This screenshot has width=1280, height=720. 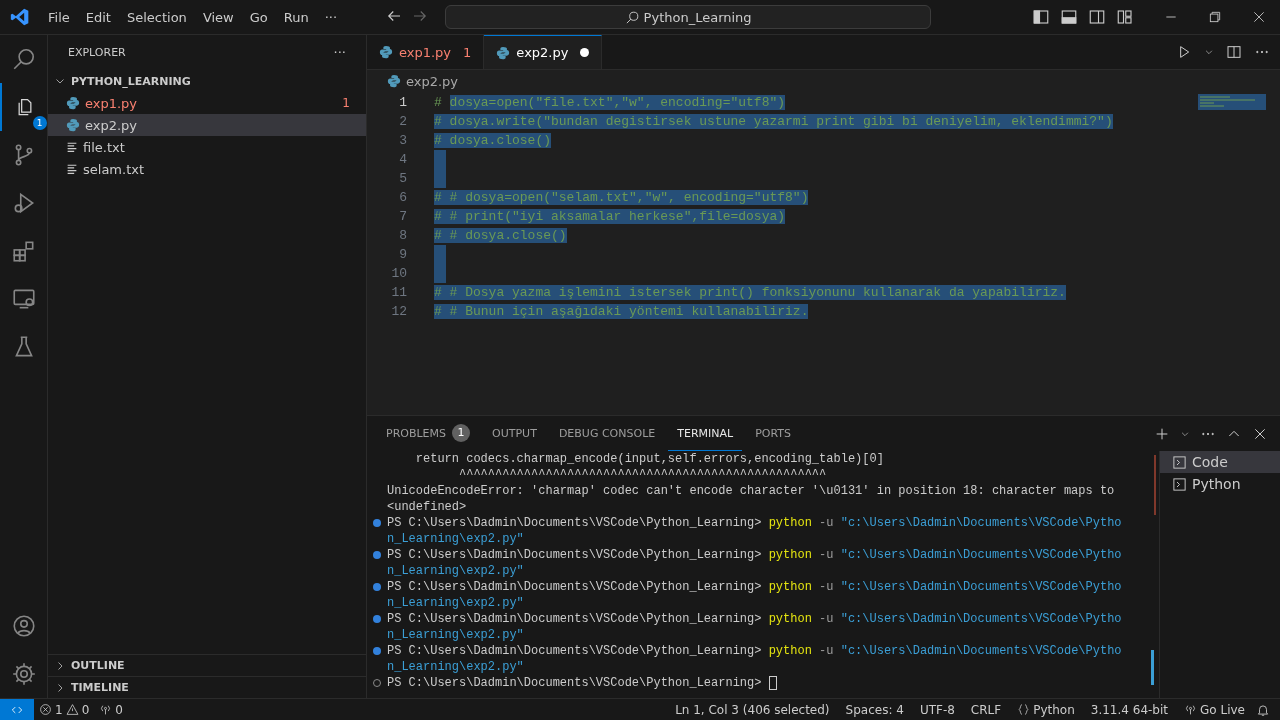 What do you see at coordinates (1129, 709) in the screenshot?
I see `status-item: 3.11.4 64-bit` at bounding box center [1129, 709].